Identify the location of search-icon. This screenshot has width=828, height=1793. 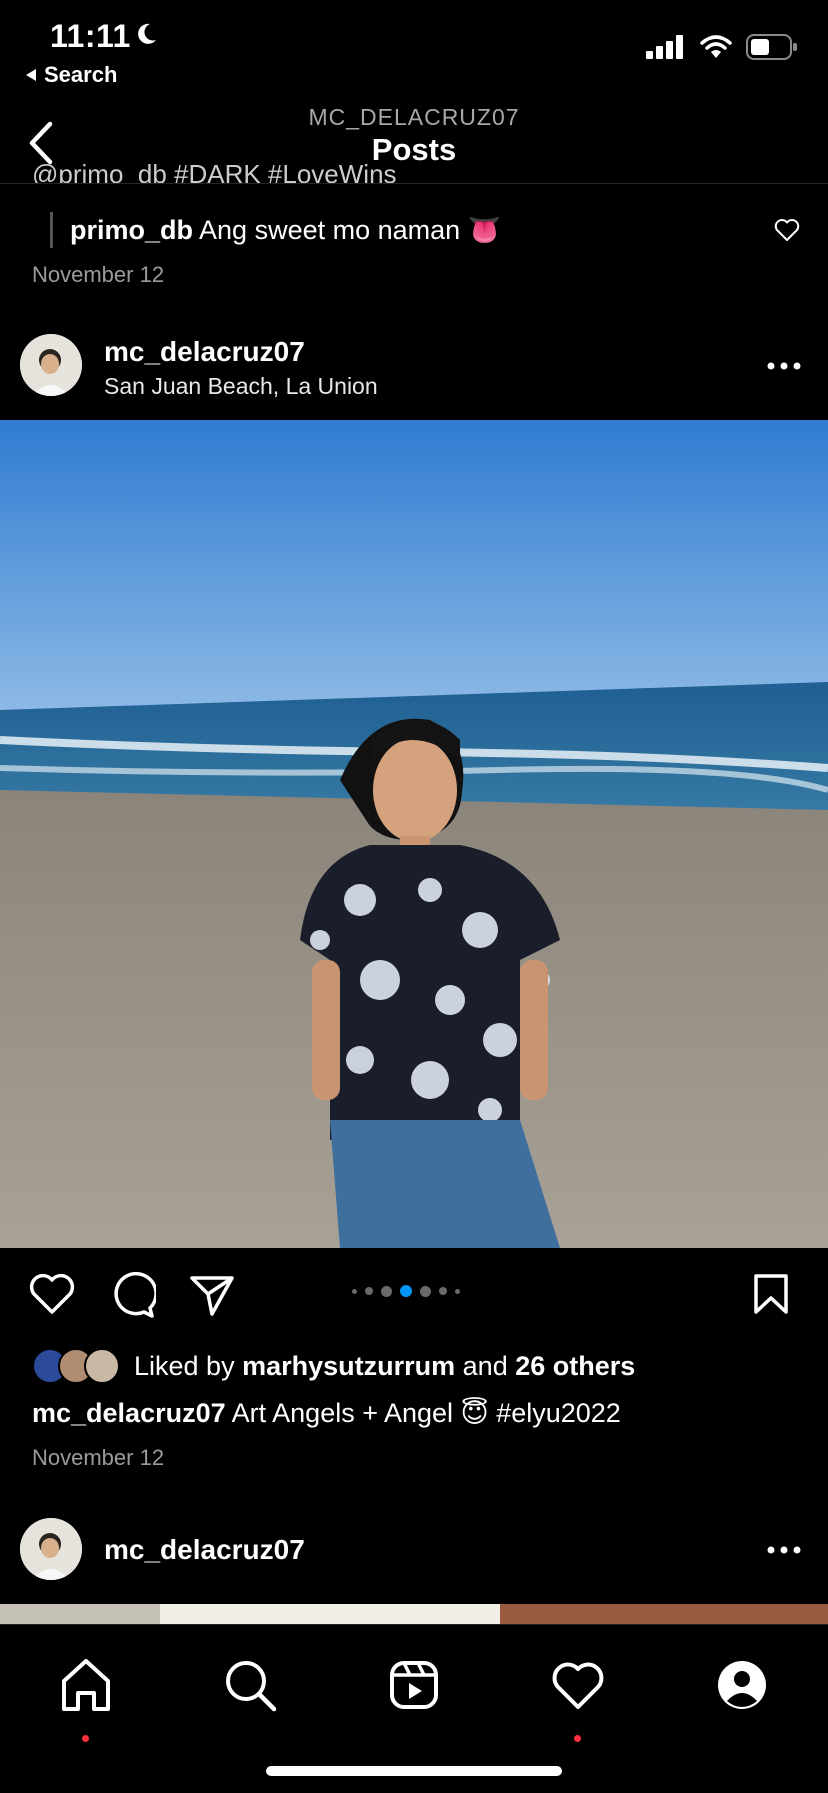
(250, 1685).